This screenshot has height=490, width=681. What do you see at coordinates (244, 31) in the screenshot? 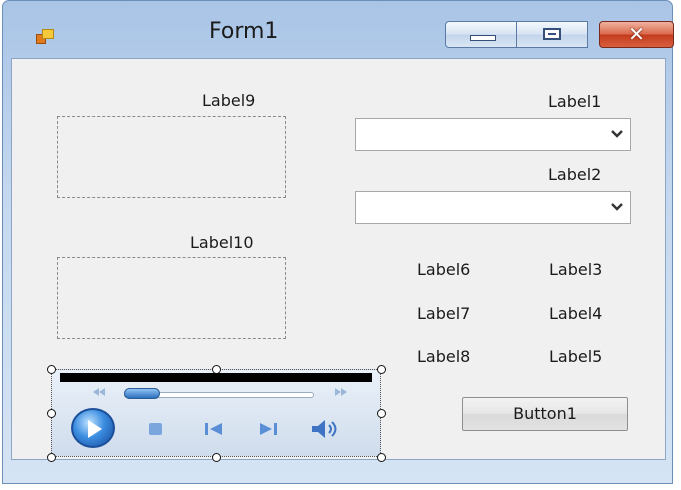
I see `window-title: Form1` at bounding box center [244, 31].